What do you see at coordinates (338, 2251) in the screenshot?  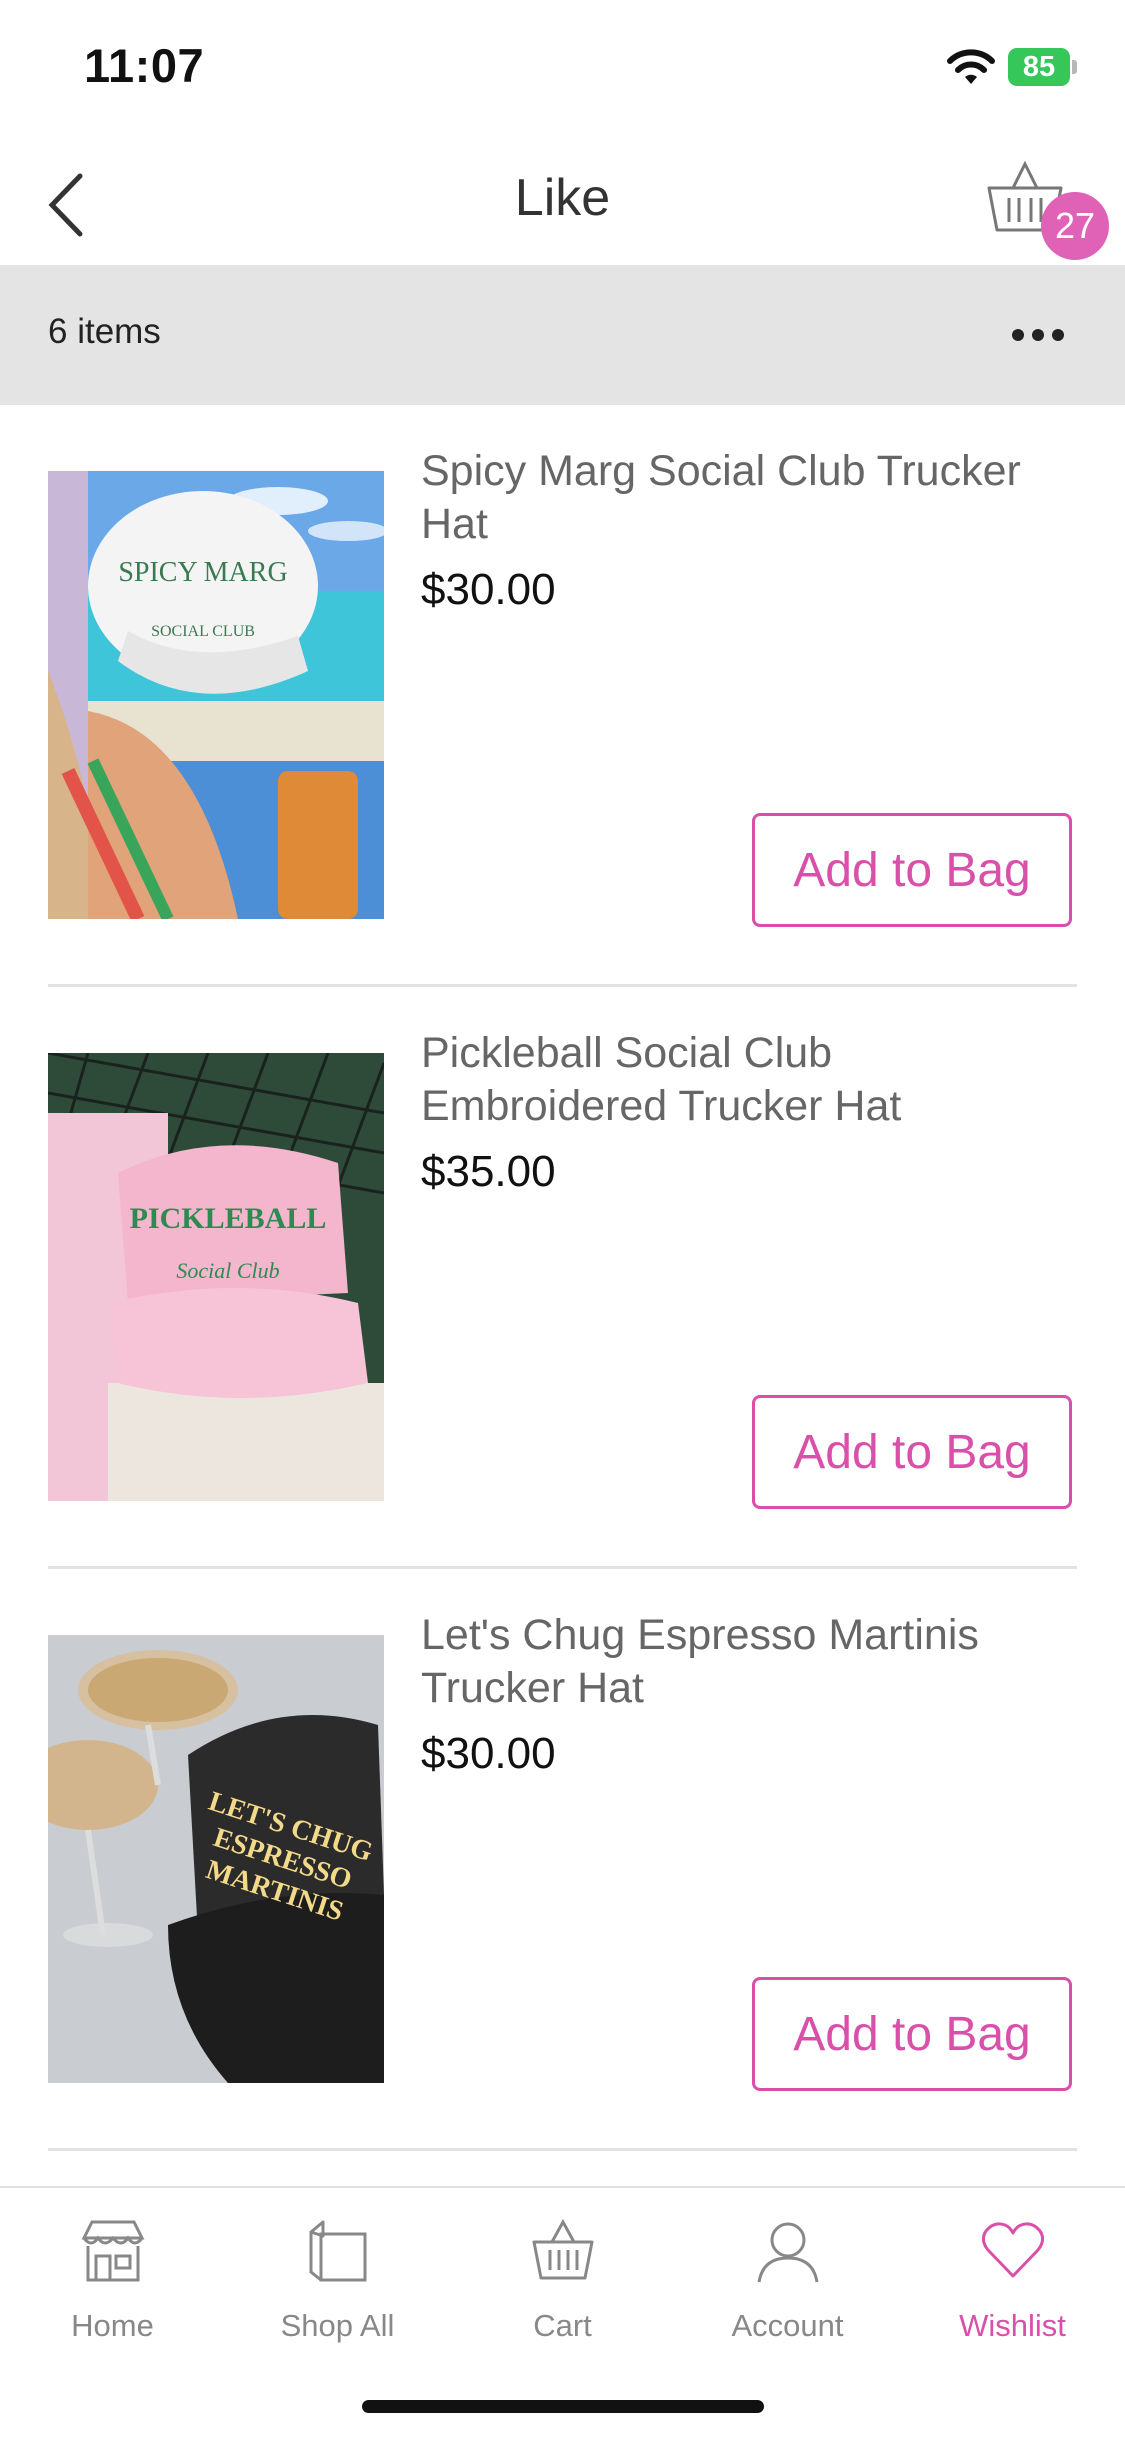 I see `bag-icon` at bounding box center [338, 2251].